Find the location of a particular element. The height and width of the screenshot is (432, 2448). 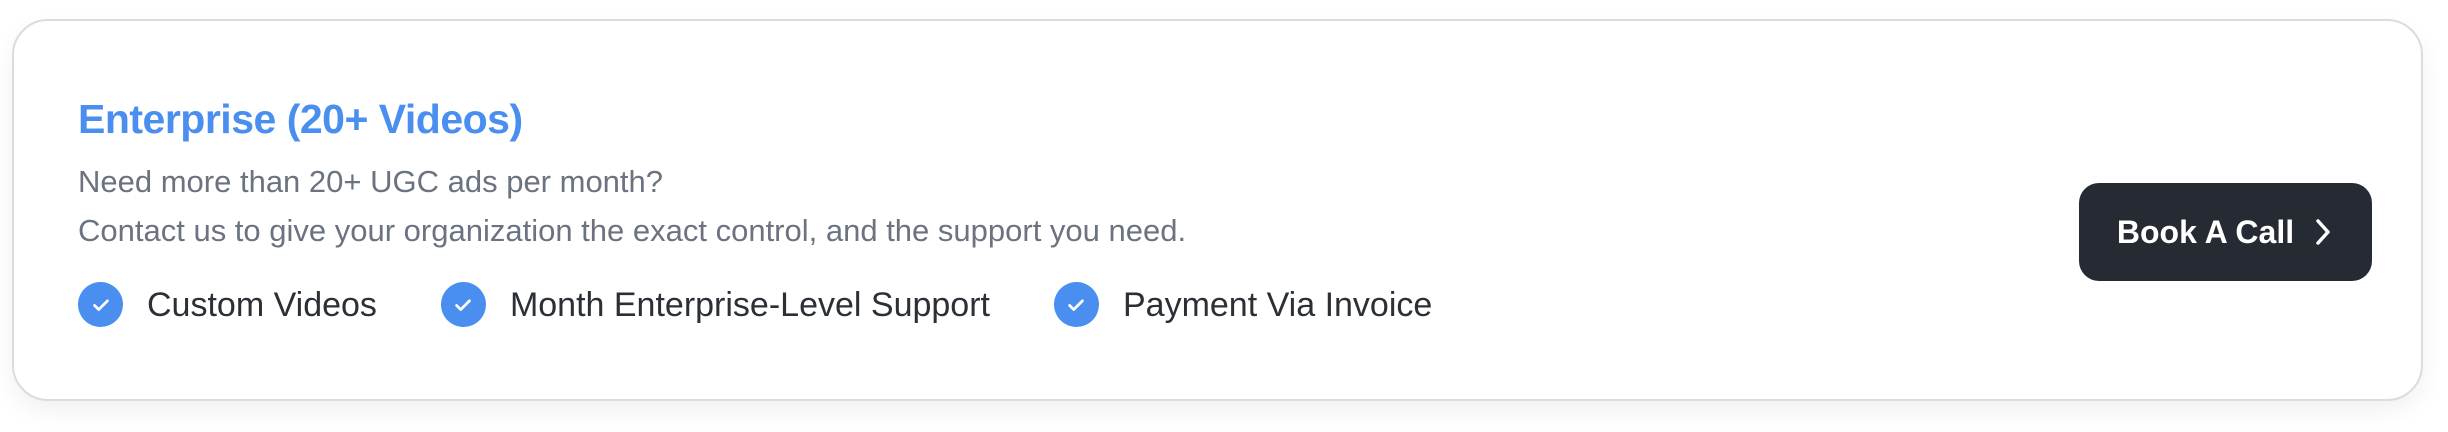

chevron-right-icon is located at coordinates (2323, 232).